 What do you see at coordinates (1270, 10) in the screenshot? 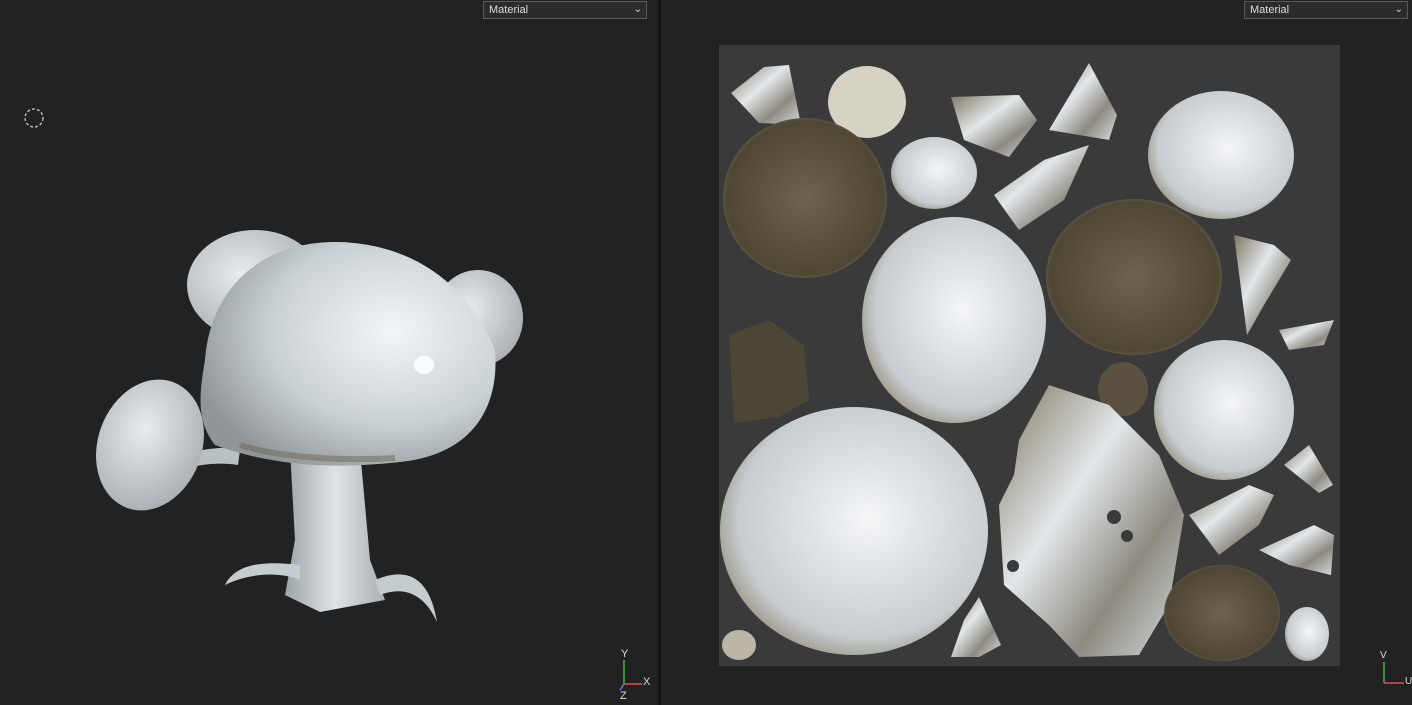
I see `shading-mode-value: Material` at bounding box center [1270, 10].